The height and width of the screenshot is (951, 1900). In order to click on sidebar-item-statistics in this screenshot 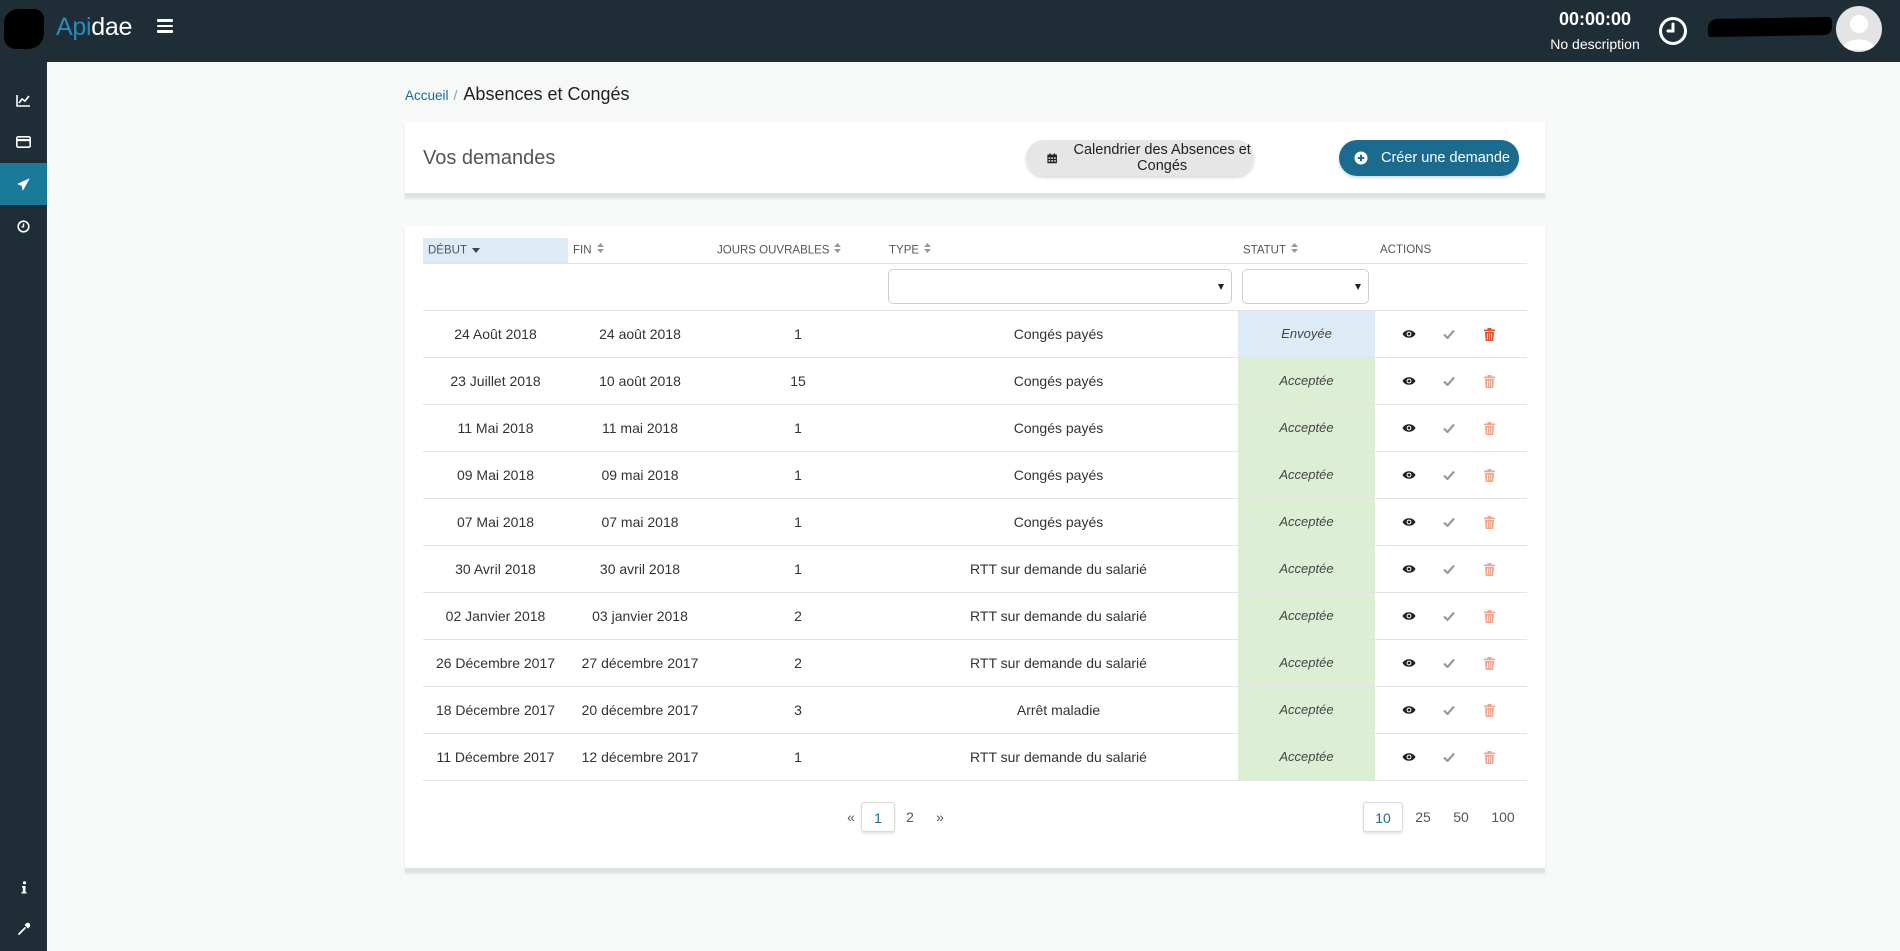, I will do `click(23, 100)`.